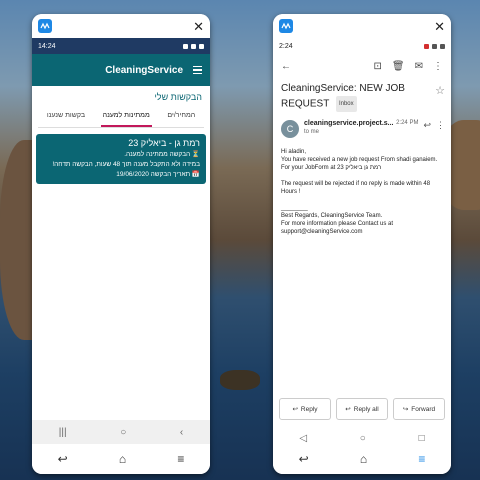 The height and width of the screenshot is (480, 480). What do you see at coordinates (361, 132) in the screenshot?
I see `recipient: to me` at bounding box center [361, 132].